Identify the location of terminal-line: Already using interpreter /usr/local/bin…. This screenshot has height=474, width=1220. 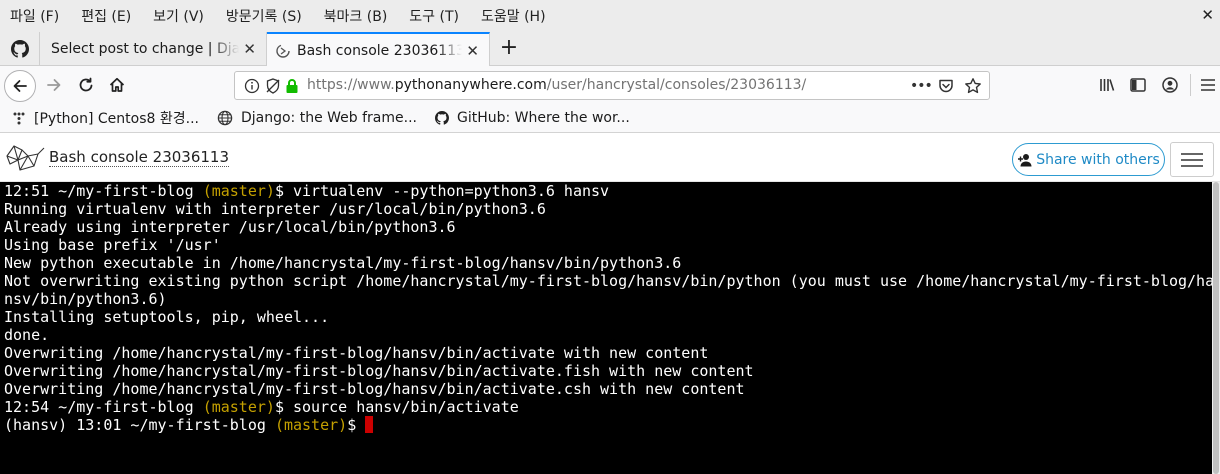
(608, 227).